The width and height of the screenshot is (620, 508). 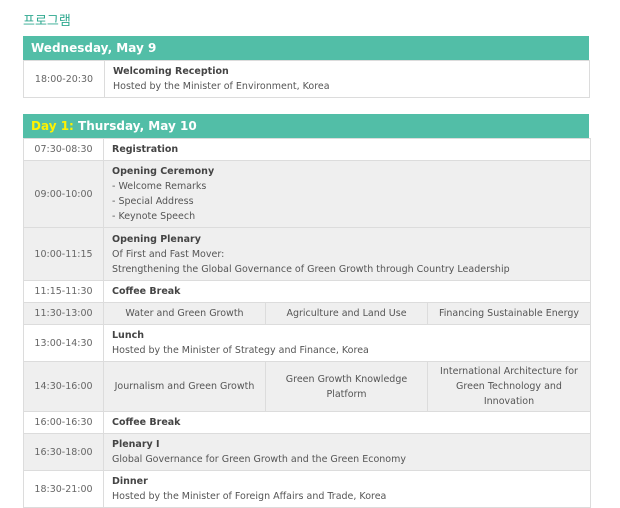 I want to click on event-title: Opening Ceremony, so click(x=163, y=171).